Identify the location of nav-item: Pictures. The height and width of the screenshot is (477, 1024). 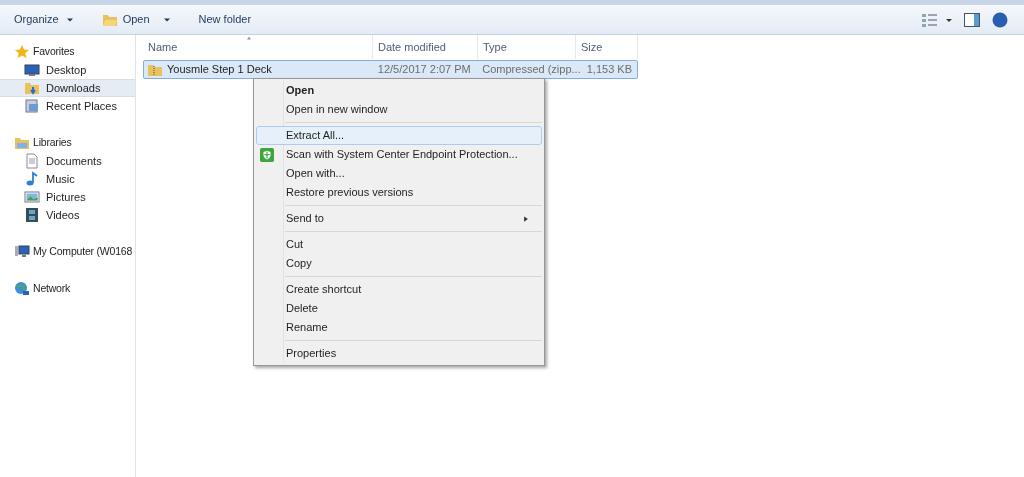
(67, 197).